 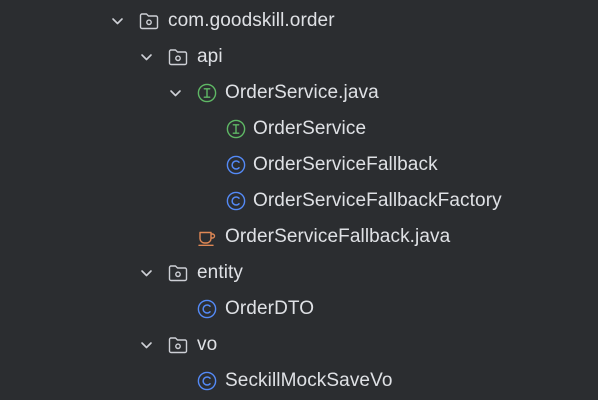 I want to click on tree-node-orderservice: OrderService, so click(x=299, y=129).